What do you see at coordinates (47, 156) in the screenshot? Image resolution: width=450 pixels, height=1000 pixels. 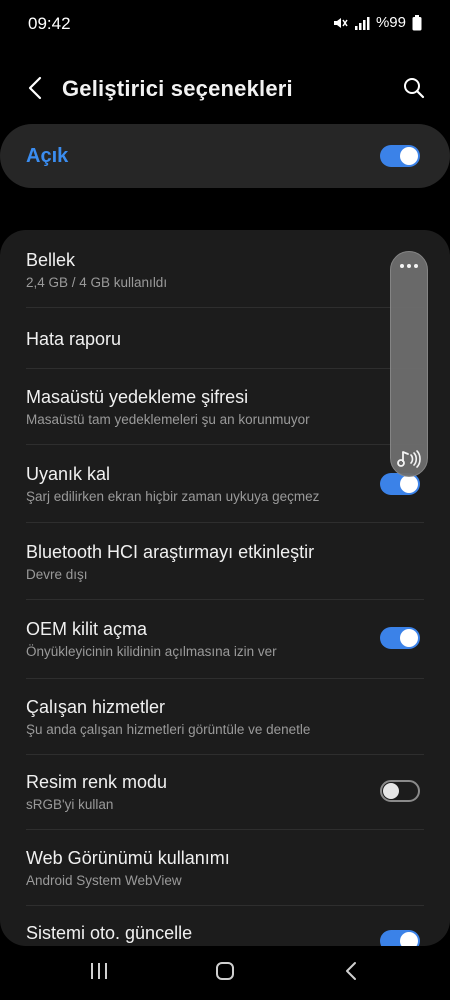 I see `master-switch-label: Açık` at bounding box center [47, 156].